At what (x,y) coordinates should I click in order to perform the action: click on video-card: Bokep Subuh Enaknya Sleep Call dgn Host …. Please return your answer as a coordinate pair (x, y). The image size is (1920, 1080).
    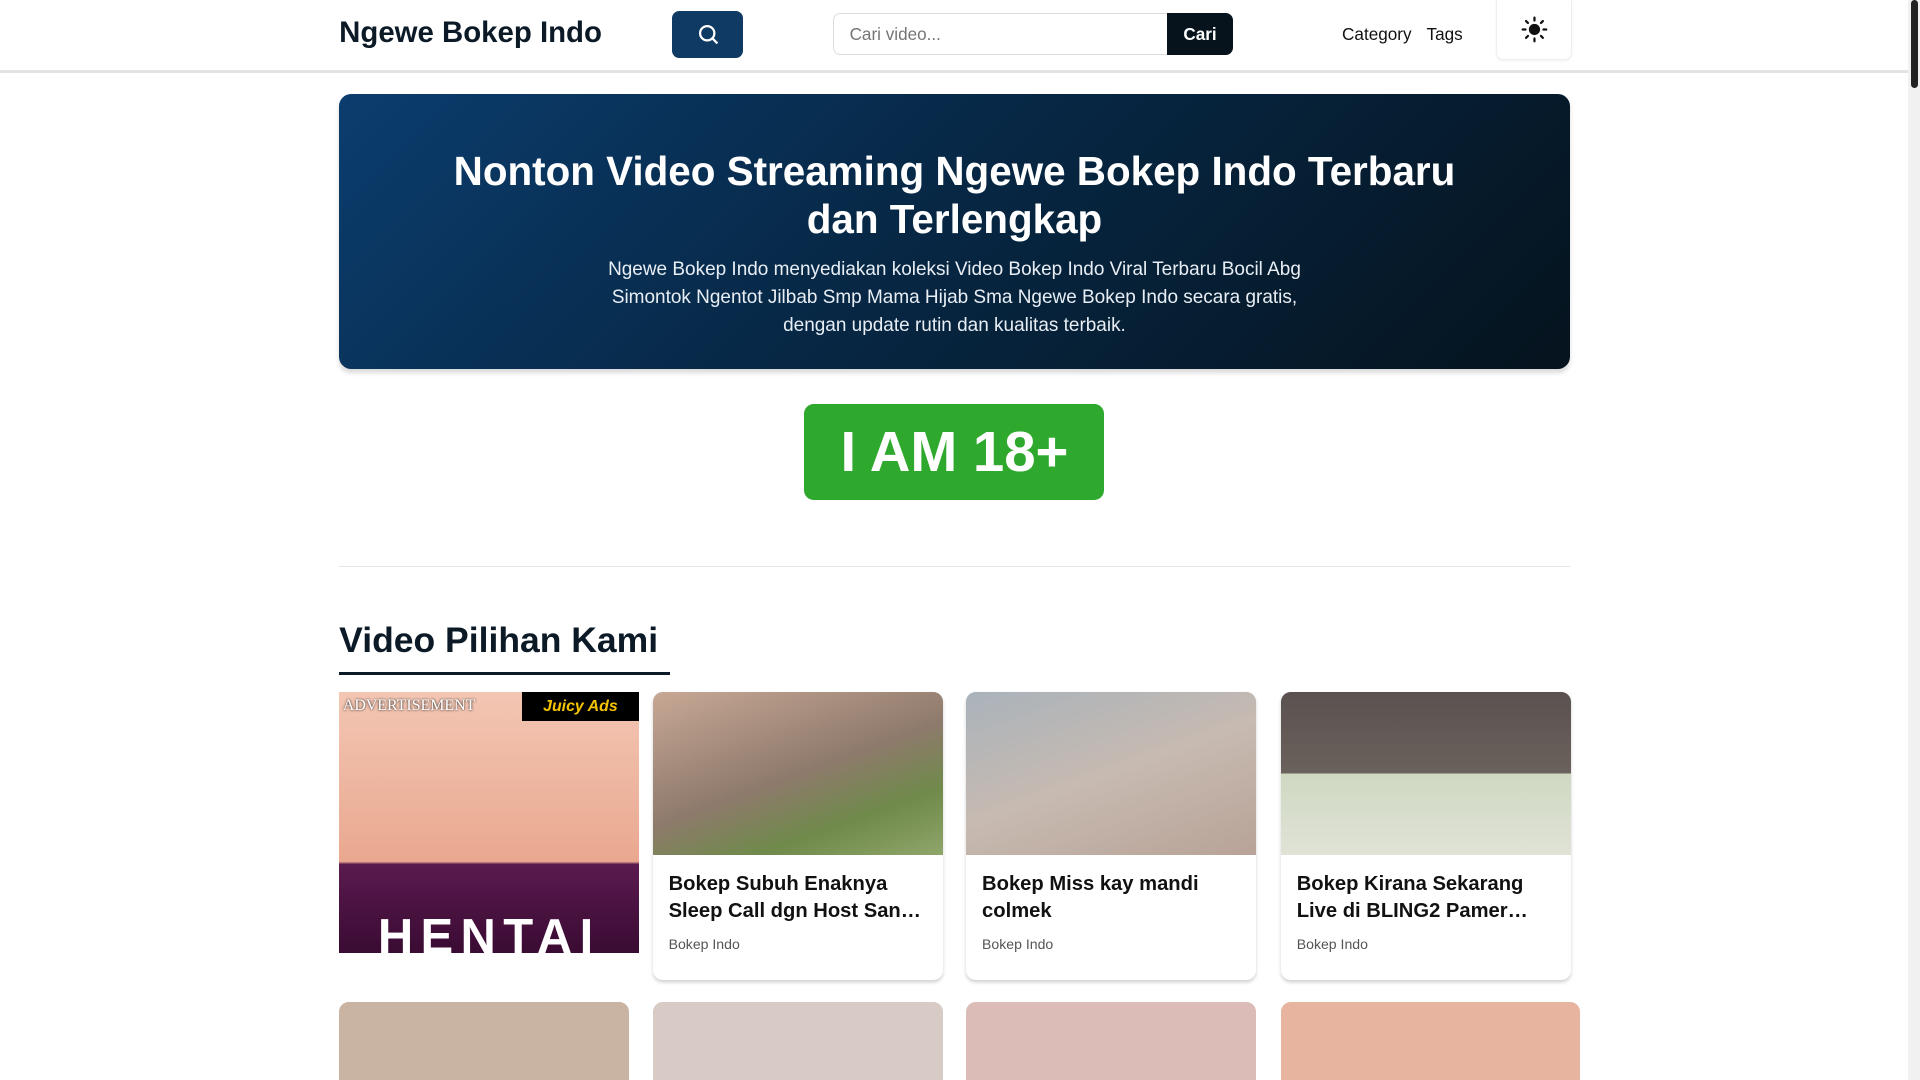
    Looking at the image, I should click on (797, 835).